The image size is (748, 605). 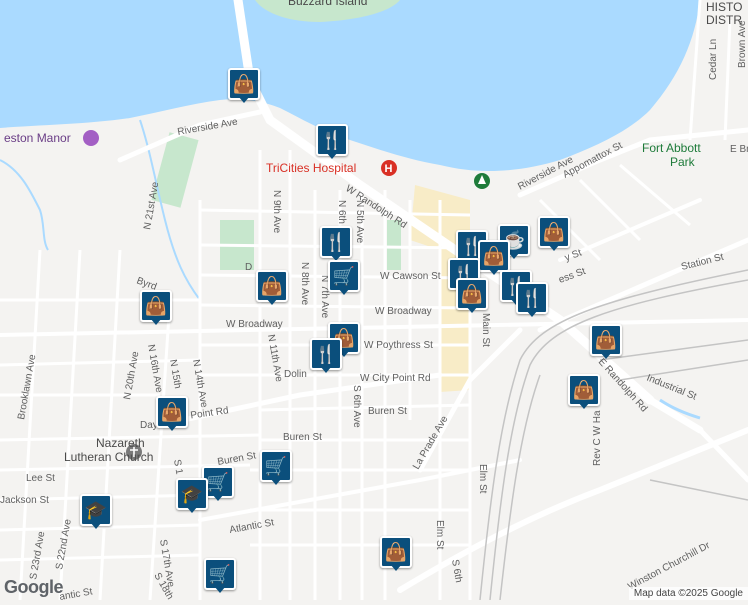 I want to click on church-label-2: Lutheran Church, so click(x=108, y=457).